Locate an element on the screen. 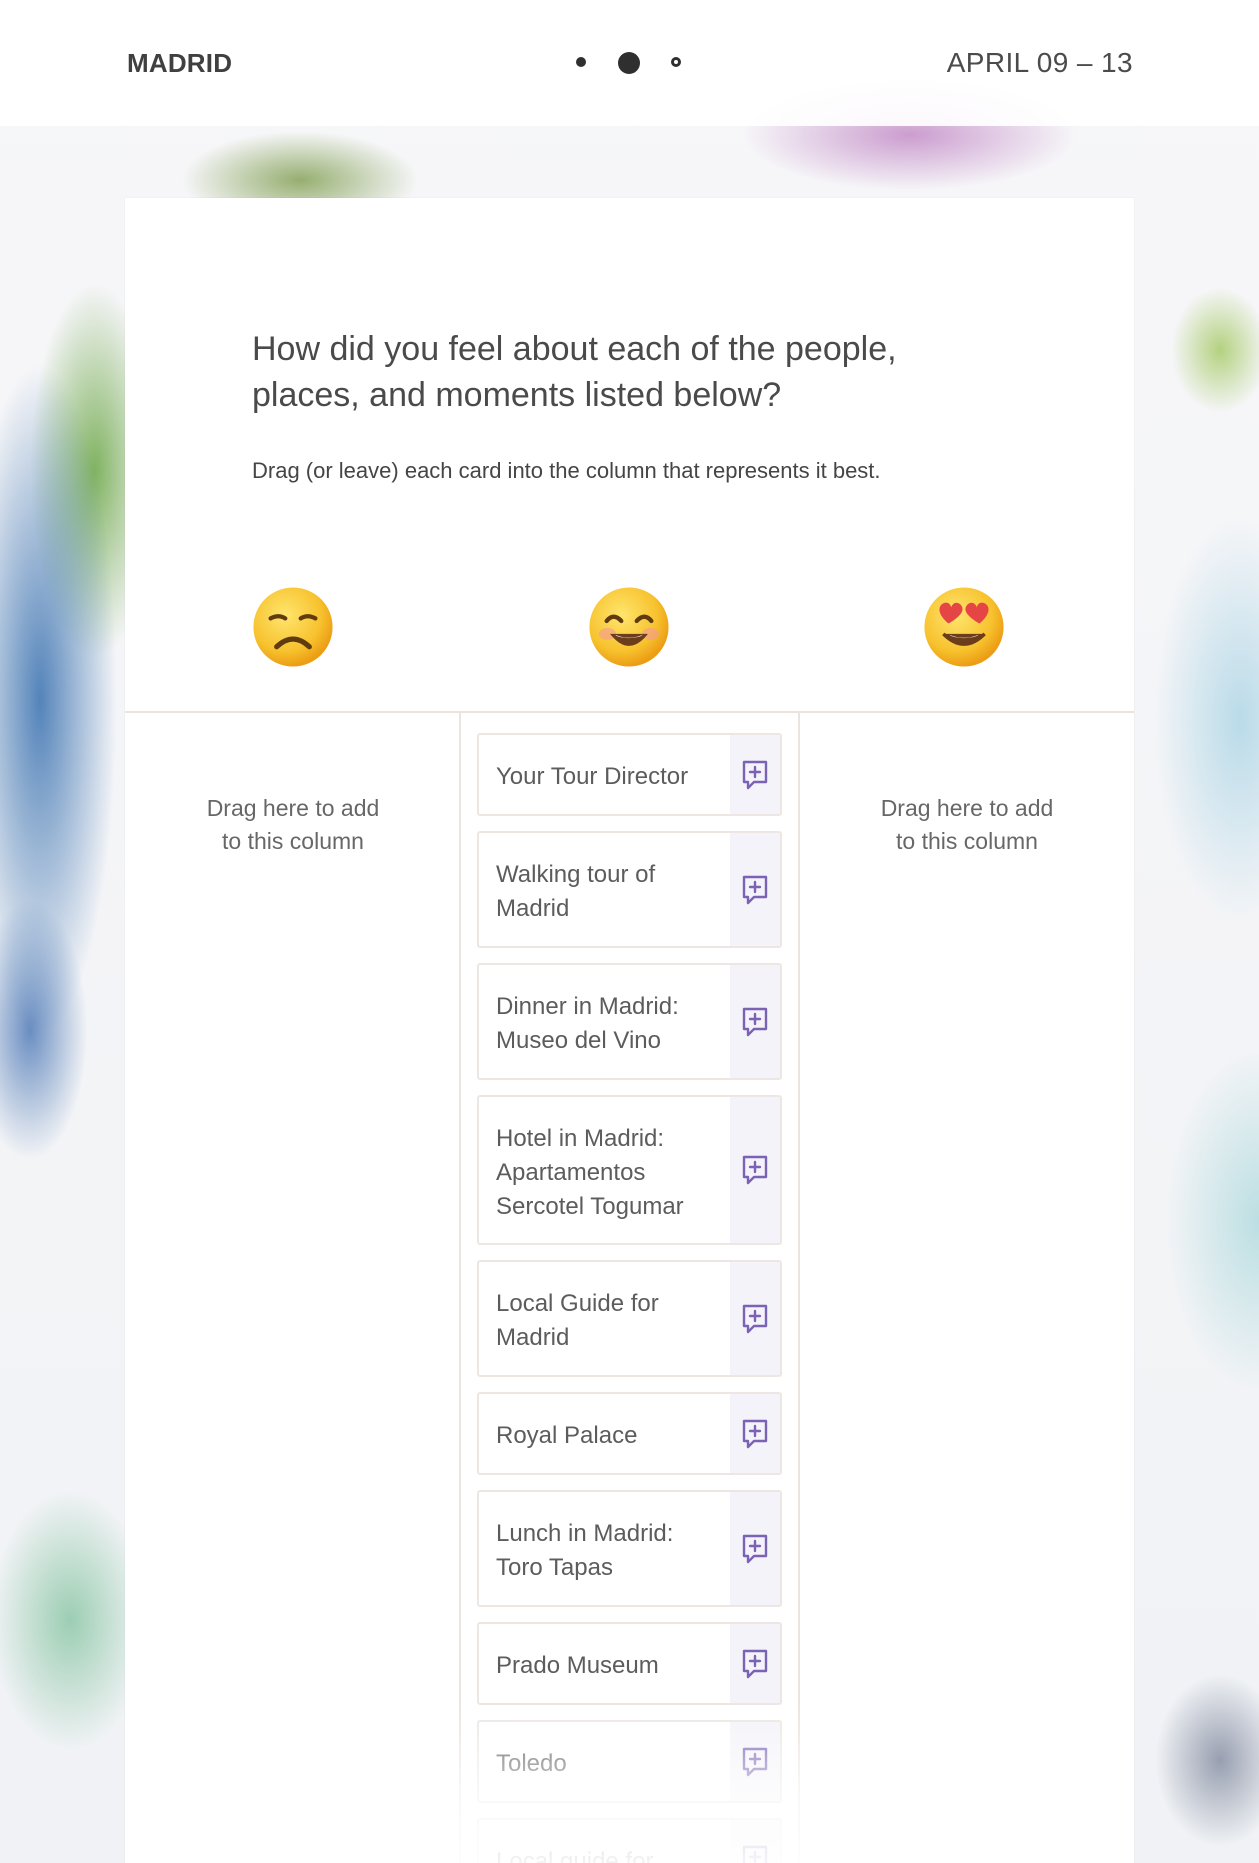  columns-top-divider is located at coordinates (629, 712).